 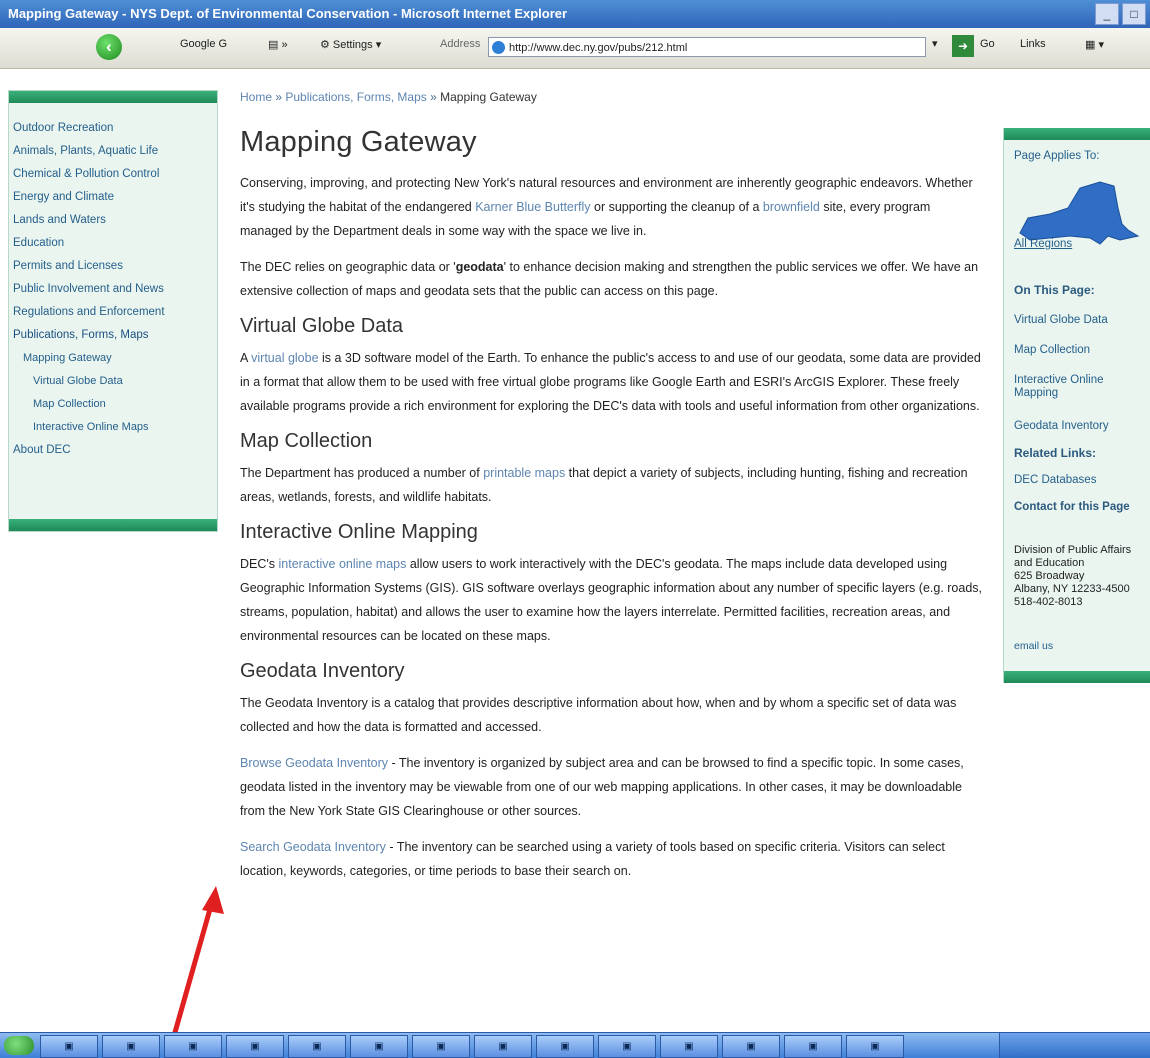 I want to click on system-tray, so click(x=1074, y=1045).